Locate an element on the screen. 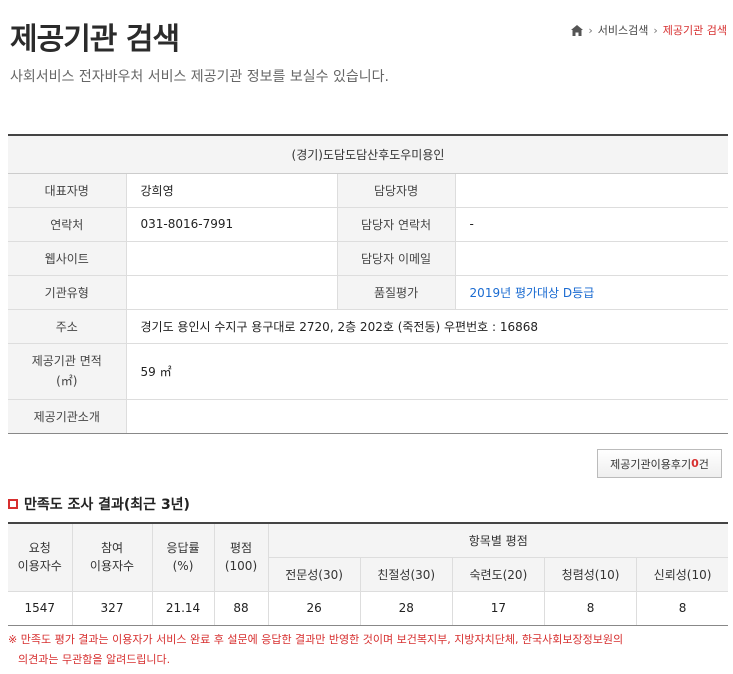 Image resolution: width=733 pixels, height=674 pixels. header-participants-line1: 참여 is located at coordinates (112, 548).